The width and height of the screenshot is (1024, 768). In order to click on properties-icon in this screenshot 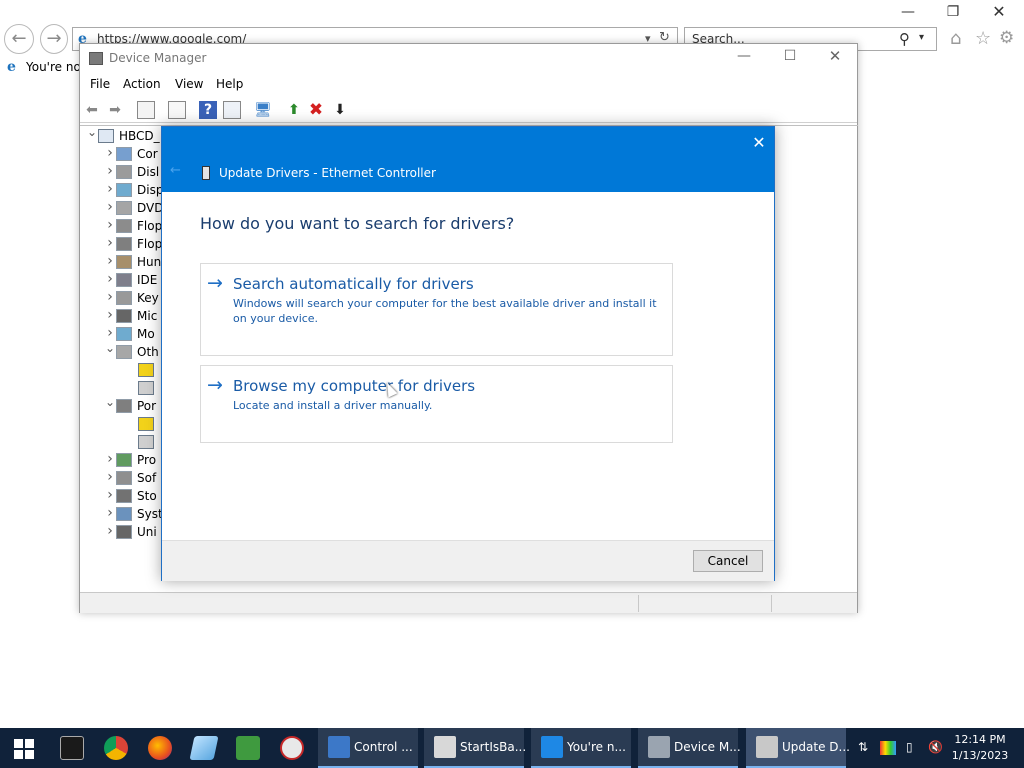, I will do `click(177, 110)`.